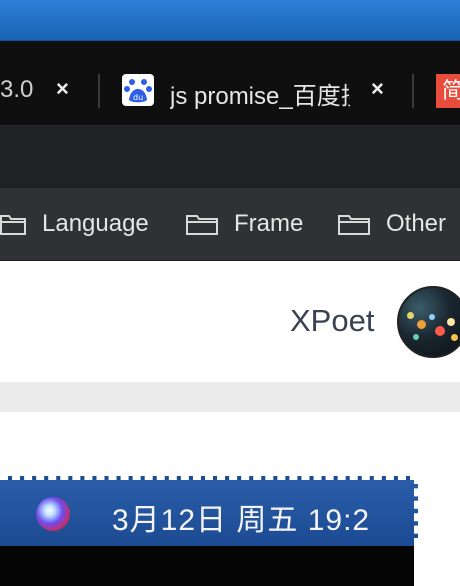 Image resolution: width=460 pixels, height=586 pixels. What do you see at coordinates (53, 514) in the screenshot?
I see `siri-icon` at bounding box center [53, 514].